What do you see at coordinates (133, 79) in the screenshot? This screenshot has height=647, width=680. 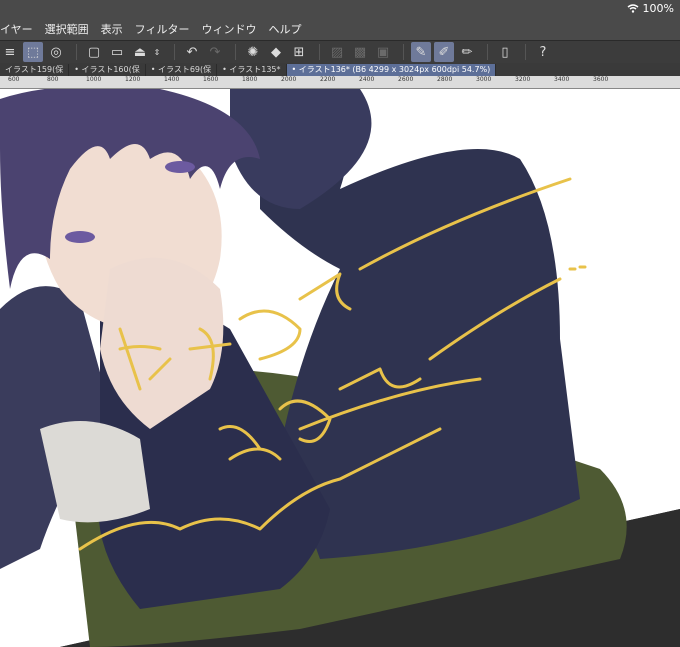 I see `ruler-label: 1200` at bounding box center [133, 79].